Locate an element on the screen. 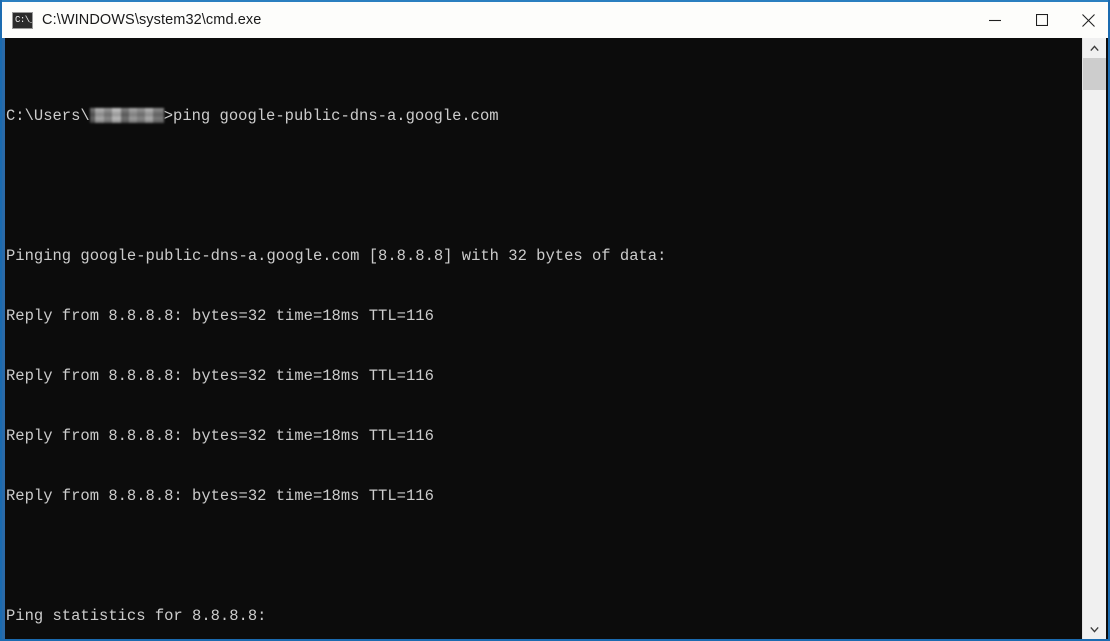 This screenshot has width=1110, height=641. vertical-scrollbar is located at coordinates (1094, 338).